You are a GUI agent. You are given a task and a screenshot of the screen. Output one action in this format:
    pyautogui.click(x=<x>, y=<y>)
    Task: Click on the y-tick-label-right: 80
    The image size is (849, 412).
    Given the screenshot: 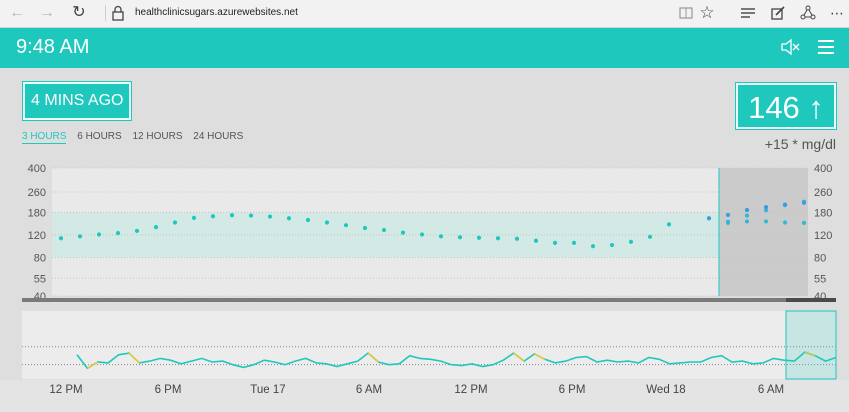 What is the action you would take?
    pyautogui.click(x=820, y=258)
    